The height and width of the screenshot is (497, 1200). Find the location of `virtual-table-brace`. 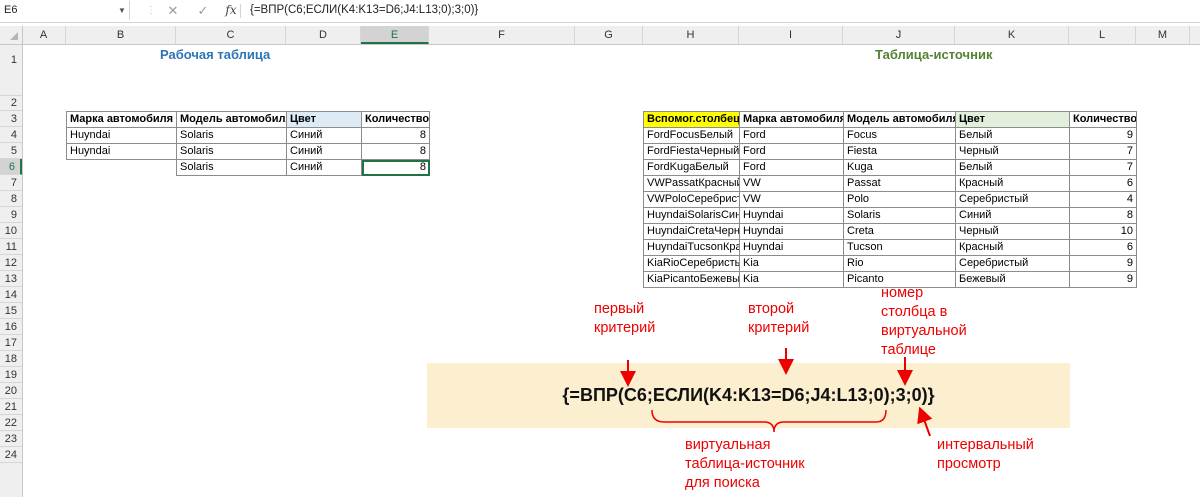

virtual-table-brace is located at coordinates (769, 421).